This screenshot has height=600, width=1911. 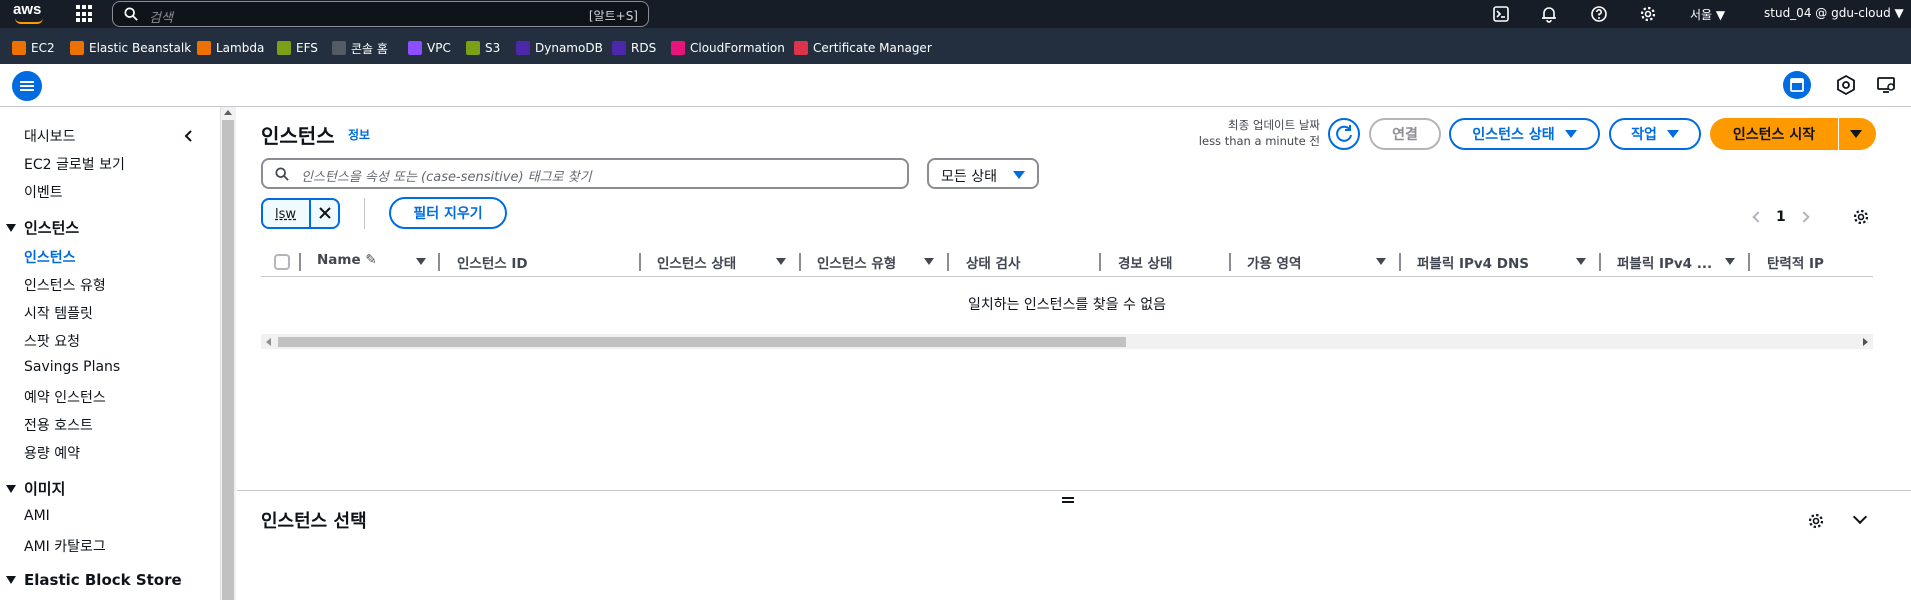 I want to click on settings-gear-icon, so click(x=1648, y=14).